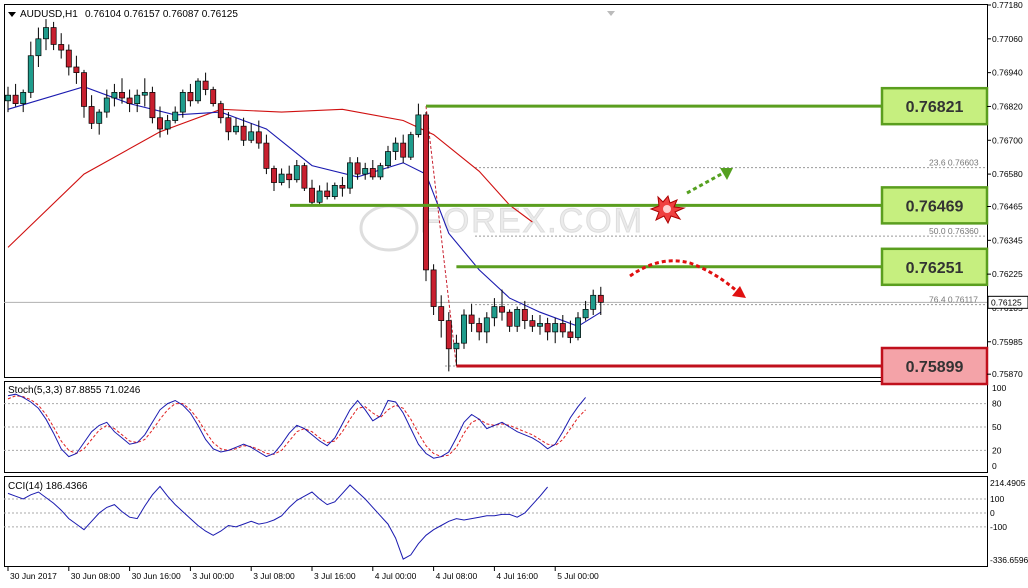 The image size is (1028, 588). What do you see at coordinates (1007, 342) in the screenshot?
I see `y-tick-label: 0.75985` at bounding box center [1007, 342].